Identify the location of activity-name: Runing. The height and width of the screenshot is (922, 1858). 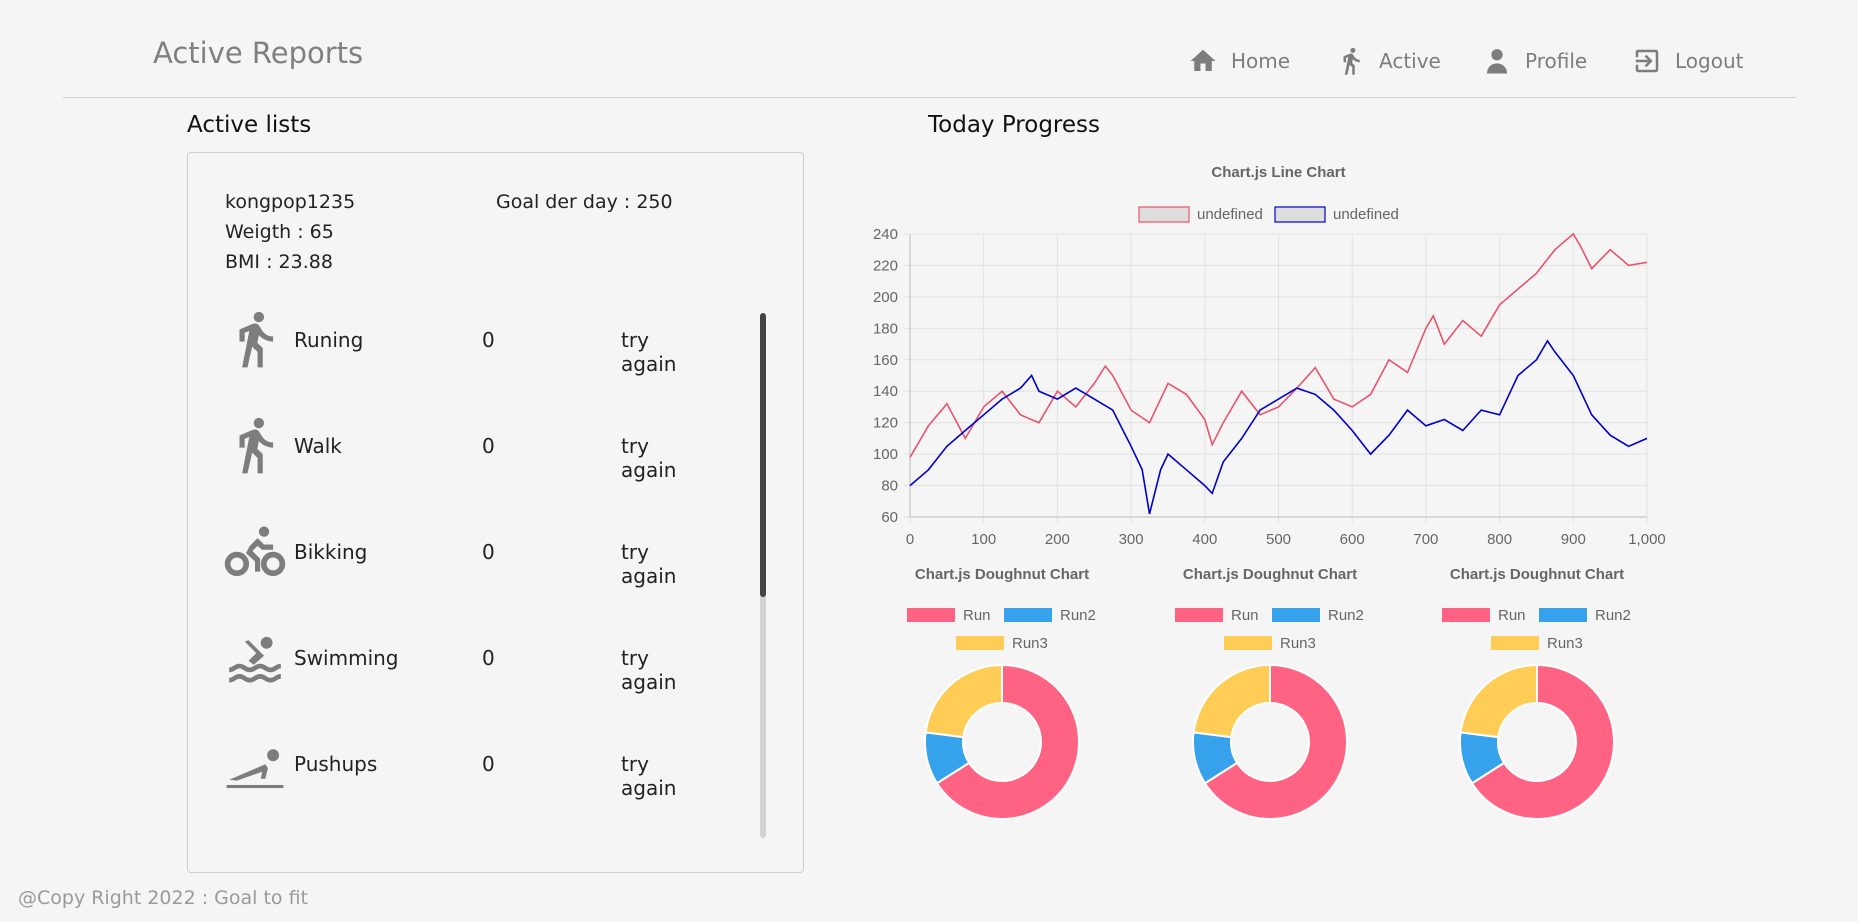
(329, 340).